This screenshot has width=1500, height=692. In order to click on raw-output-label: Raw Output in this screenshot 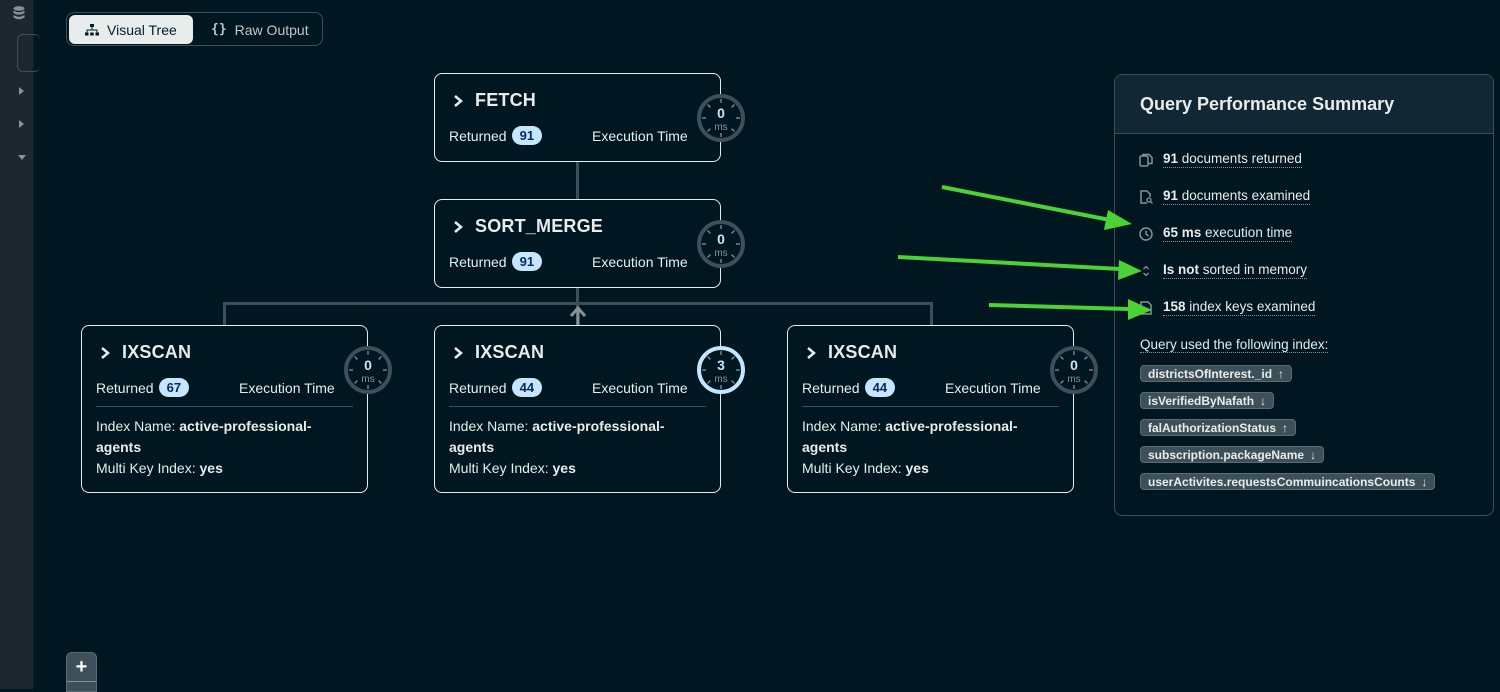, I will do `click(271, 29)`.